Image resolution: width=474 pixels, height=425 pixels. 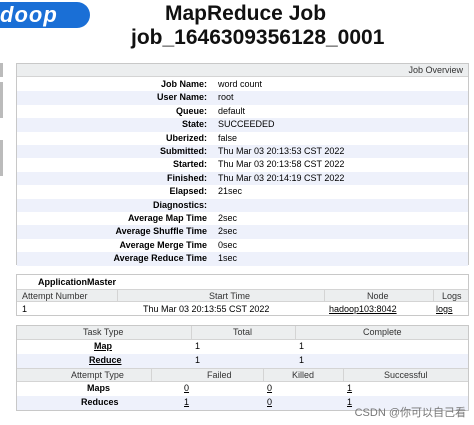 I want to click on column-header: Total, so click(x=242, y=332).